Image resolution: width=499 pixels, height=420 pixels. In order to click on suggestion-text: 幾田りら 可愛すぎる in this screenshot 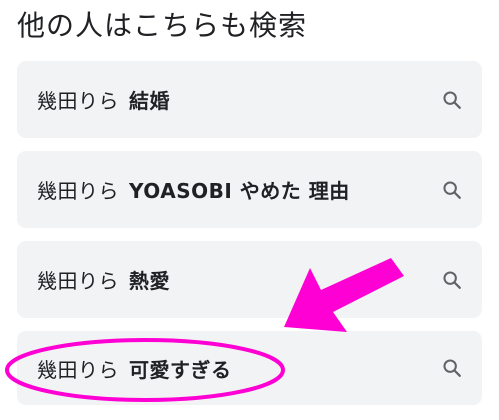, I will do `click(134, 368)`.